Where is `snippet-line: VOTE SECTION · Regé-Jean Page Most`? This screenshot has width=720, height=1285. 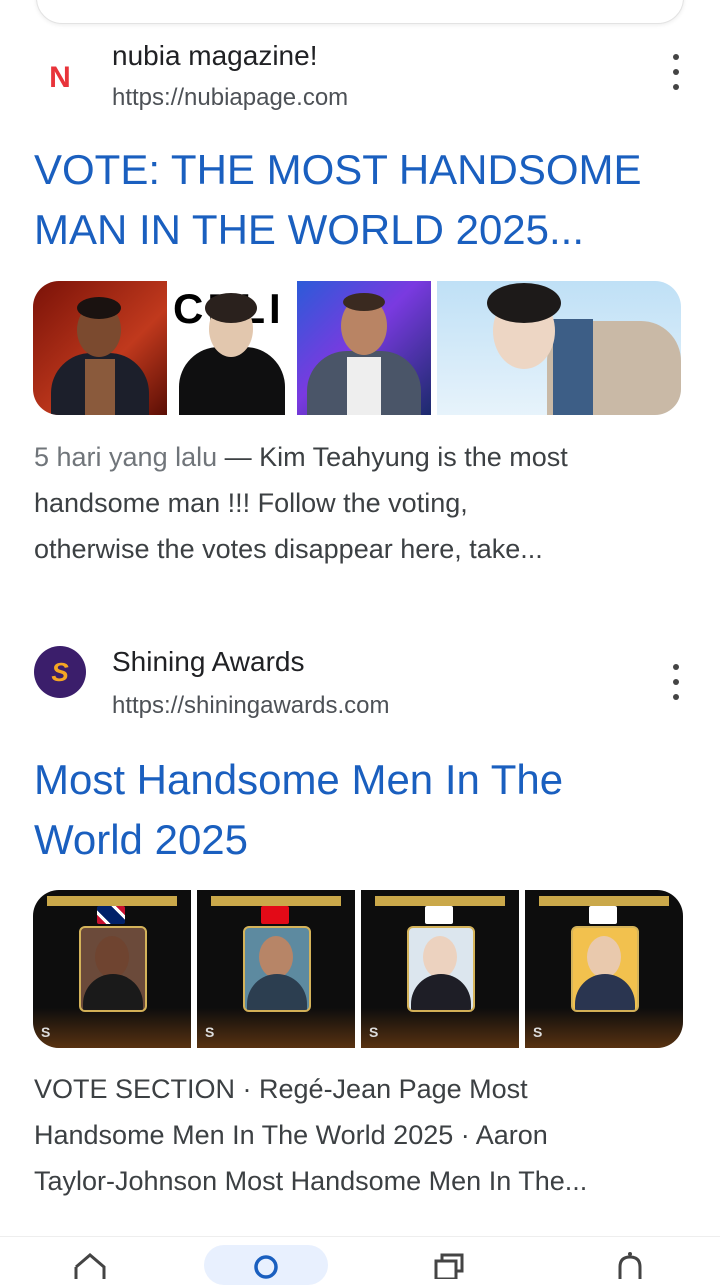
snippet-line: VOTE SECTION · Regé-Jean Page Most is located at coordinates (281, 1089).